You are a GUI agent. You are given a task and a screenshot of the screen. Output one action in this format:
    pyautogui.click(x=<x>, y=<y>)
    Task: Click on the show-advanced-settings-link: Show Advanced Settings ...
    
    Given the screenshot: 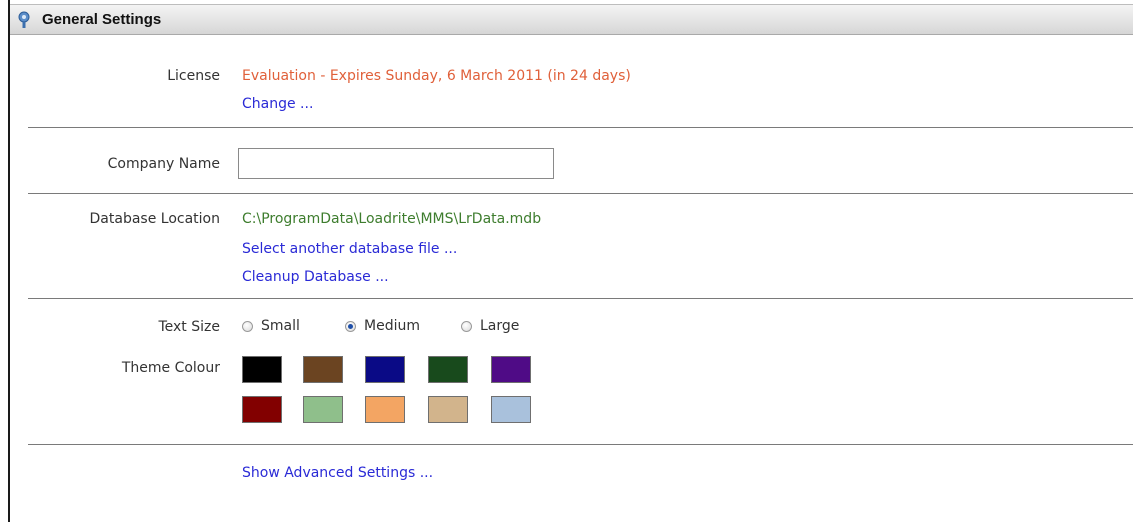 What is the action you would take?
    pyautogui.click(x=337, y=473)
    